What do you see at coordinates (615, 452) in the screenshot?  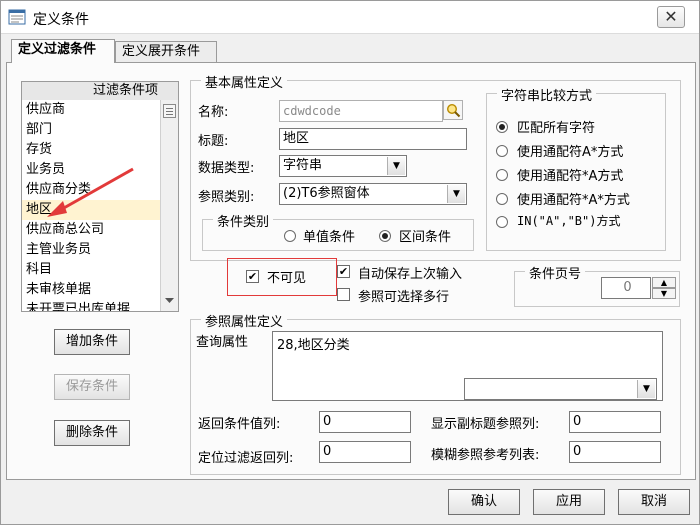 I see `fuzzy-col-field: 0` at bounding box center [615, 452].